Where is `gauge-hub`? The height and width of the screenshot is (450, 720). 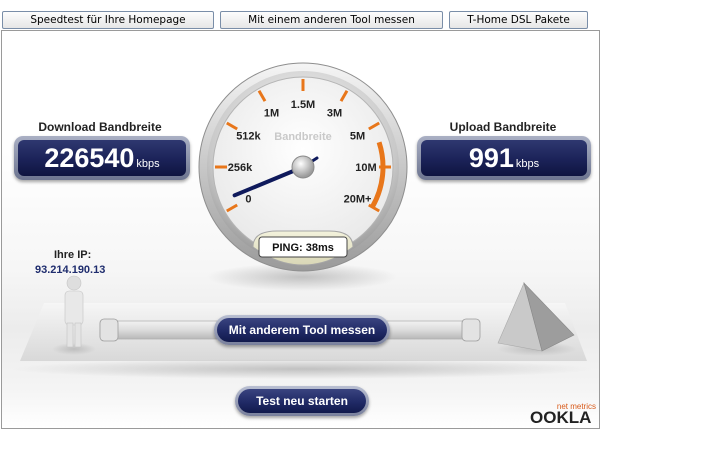
gauge-hub is located at coordinates (303, 167).